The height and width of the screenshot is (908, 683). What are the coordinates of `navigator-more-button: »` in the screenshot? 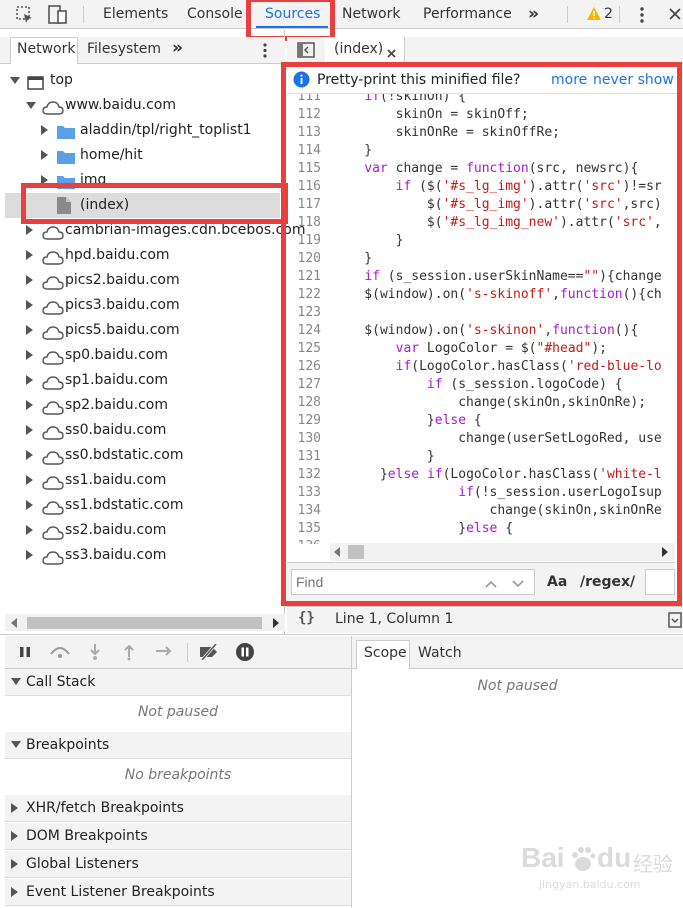 It's located at (177, 48).